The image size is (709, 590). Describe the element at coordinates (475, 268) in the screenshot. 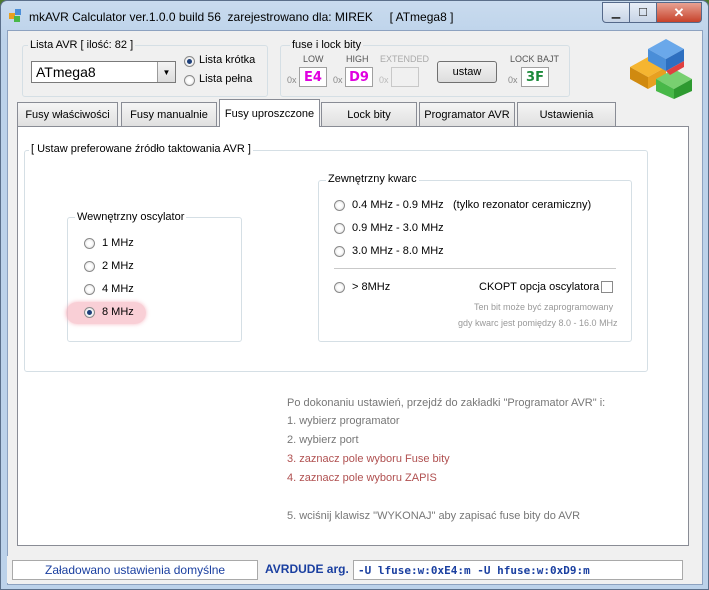

I see `separator-line` at that location.